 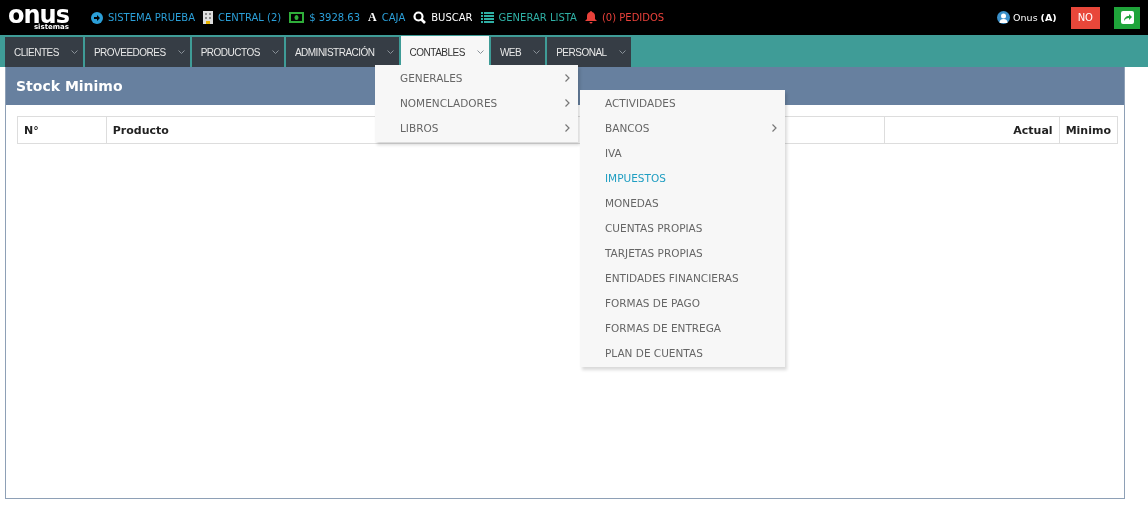 What do you see at coordinates (682, 252) in the screenshot?
I see `menu-item: TARJETAS PROPIAS` at bounding box center [682, 252].